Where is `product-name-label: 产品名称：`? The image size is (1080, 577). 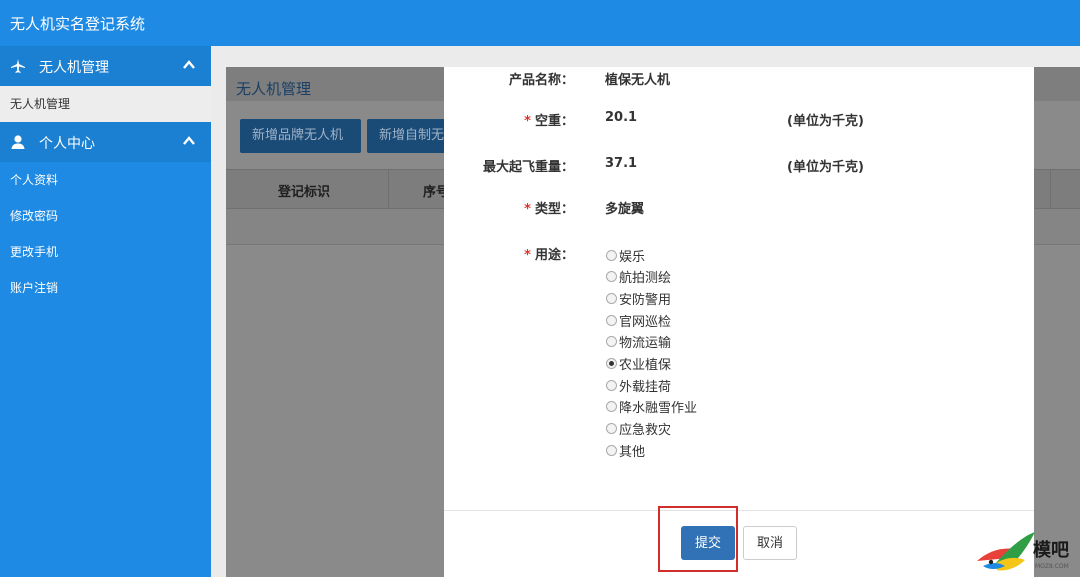 product-name-label: 产品名称： is located at coordinates (541, 80).